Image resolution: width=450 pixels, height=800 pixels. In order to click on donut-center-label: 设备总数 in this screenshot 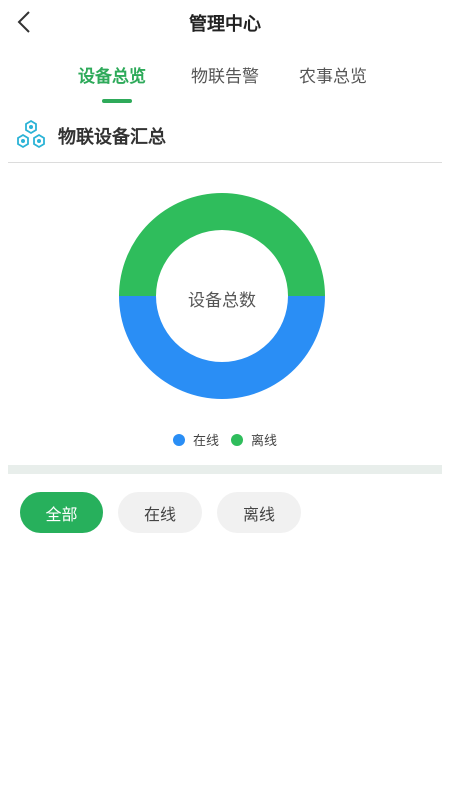, I will do `click(222, 301)`.